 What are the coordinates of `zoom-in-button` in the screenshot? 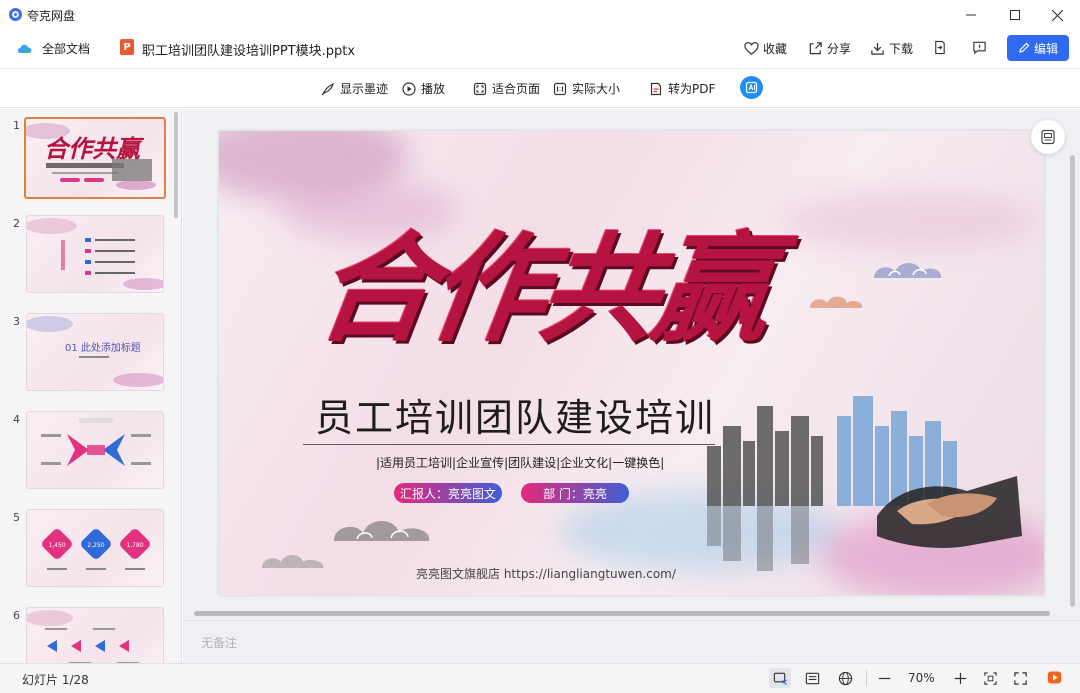 It's located at (960, 678).